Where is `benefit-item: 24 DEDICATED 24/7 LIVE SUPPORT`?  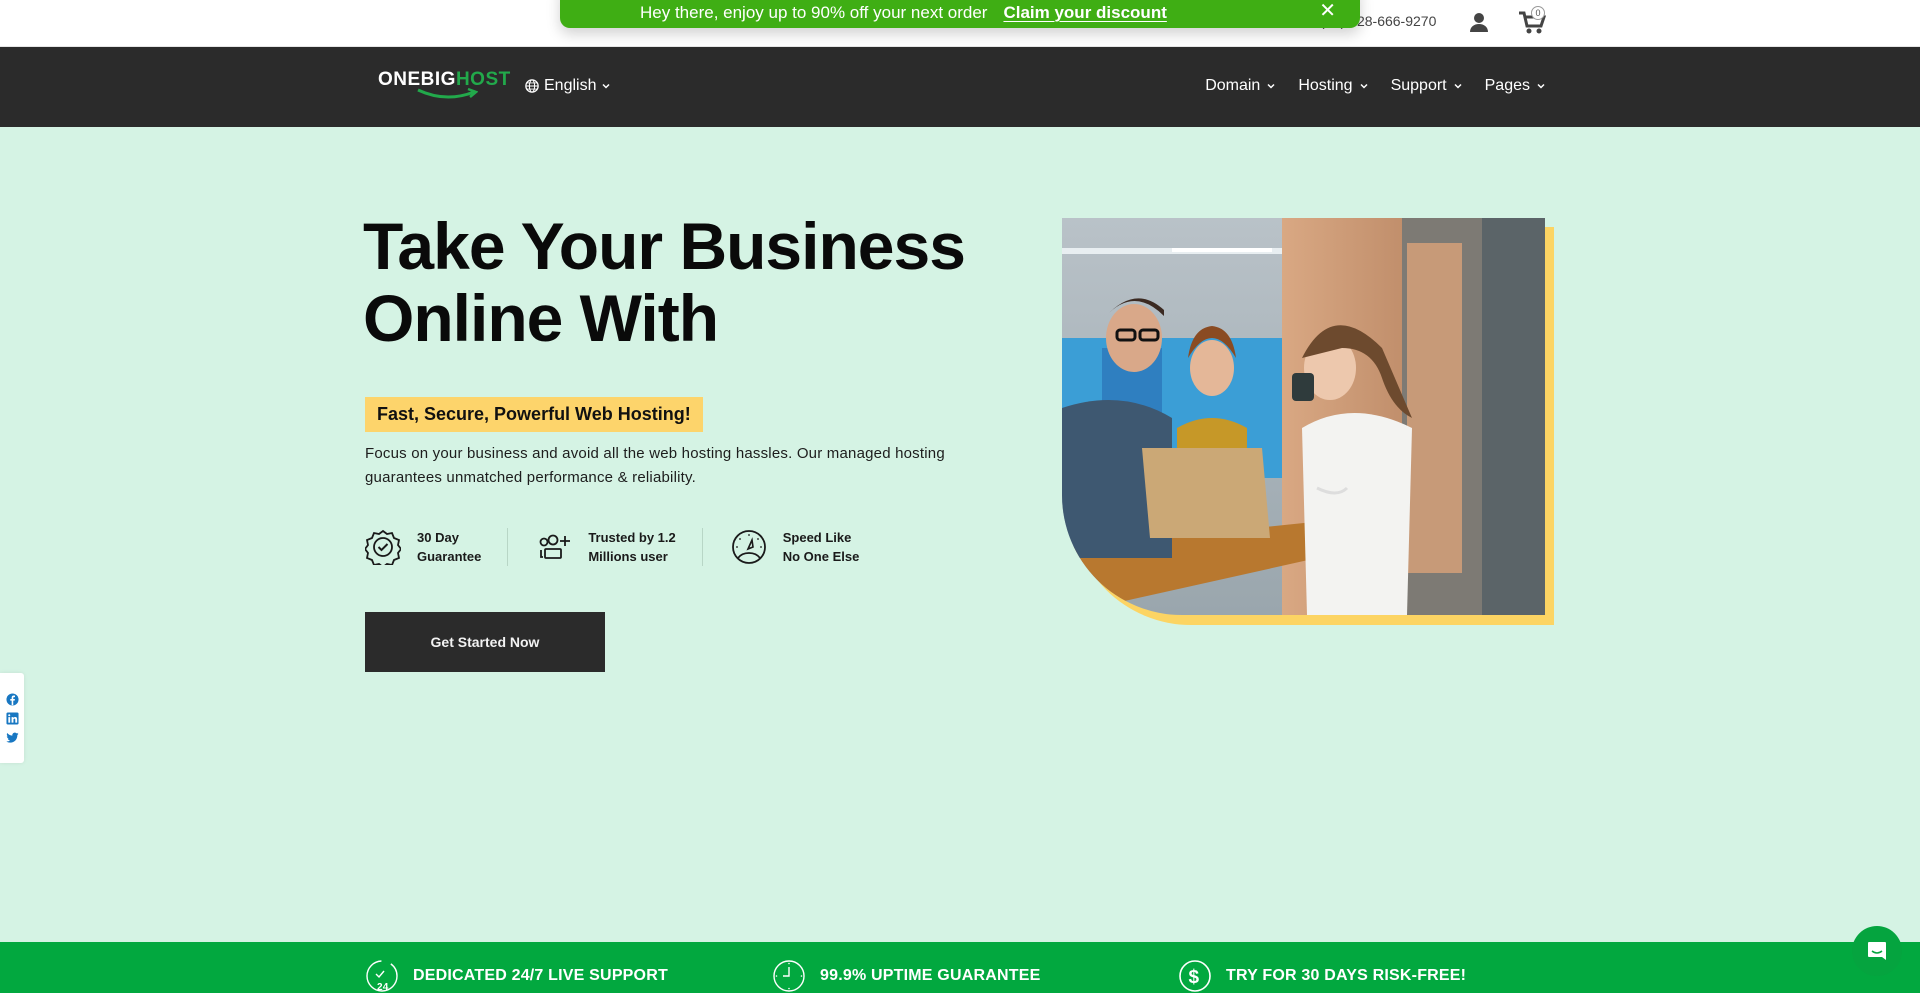 benefit-item: 24 DEDICATED 24/7 LIVE SUPPORT is located at coordinates (516, 976).